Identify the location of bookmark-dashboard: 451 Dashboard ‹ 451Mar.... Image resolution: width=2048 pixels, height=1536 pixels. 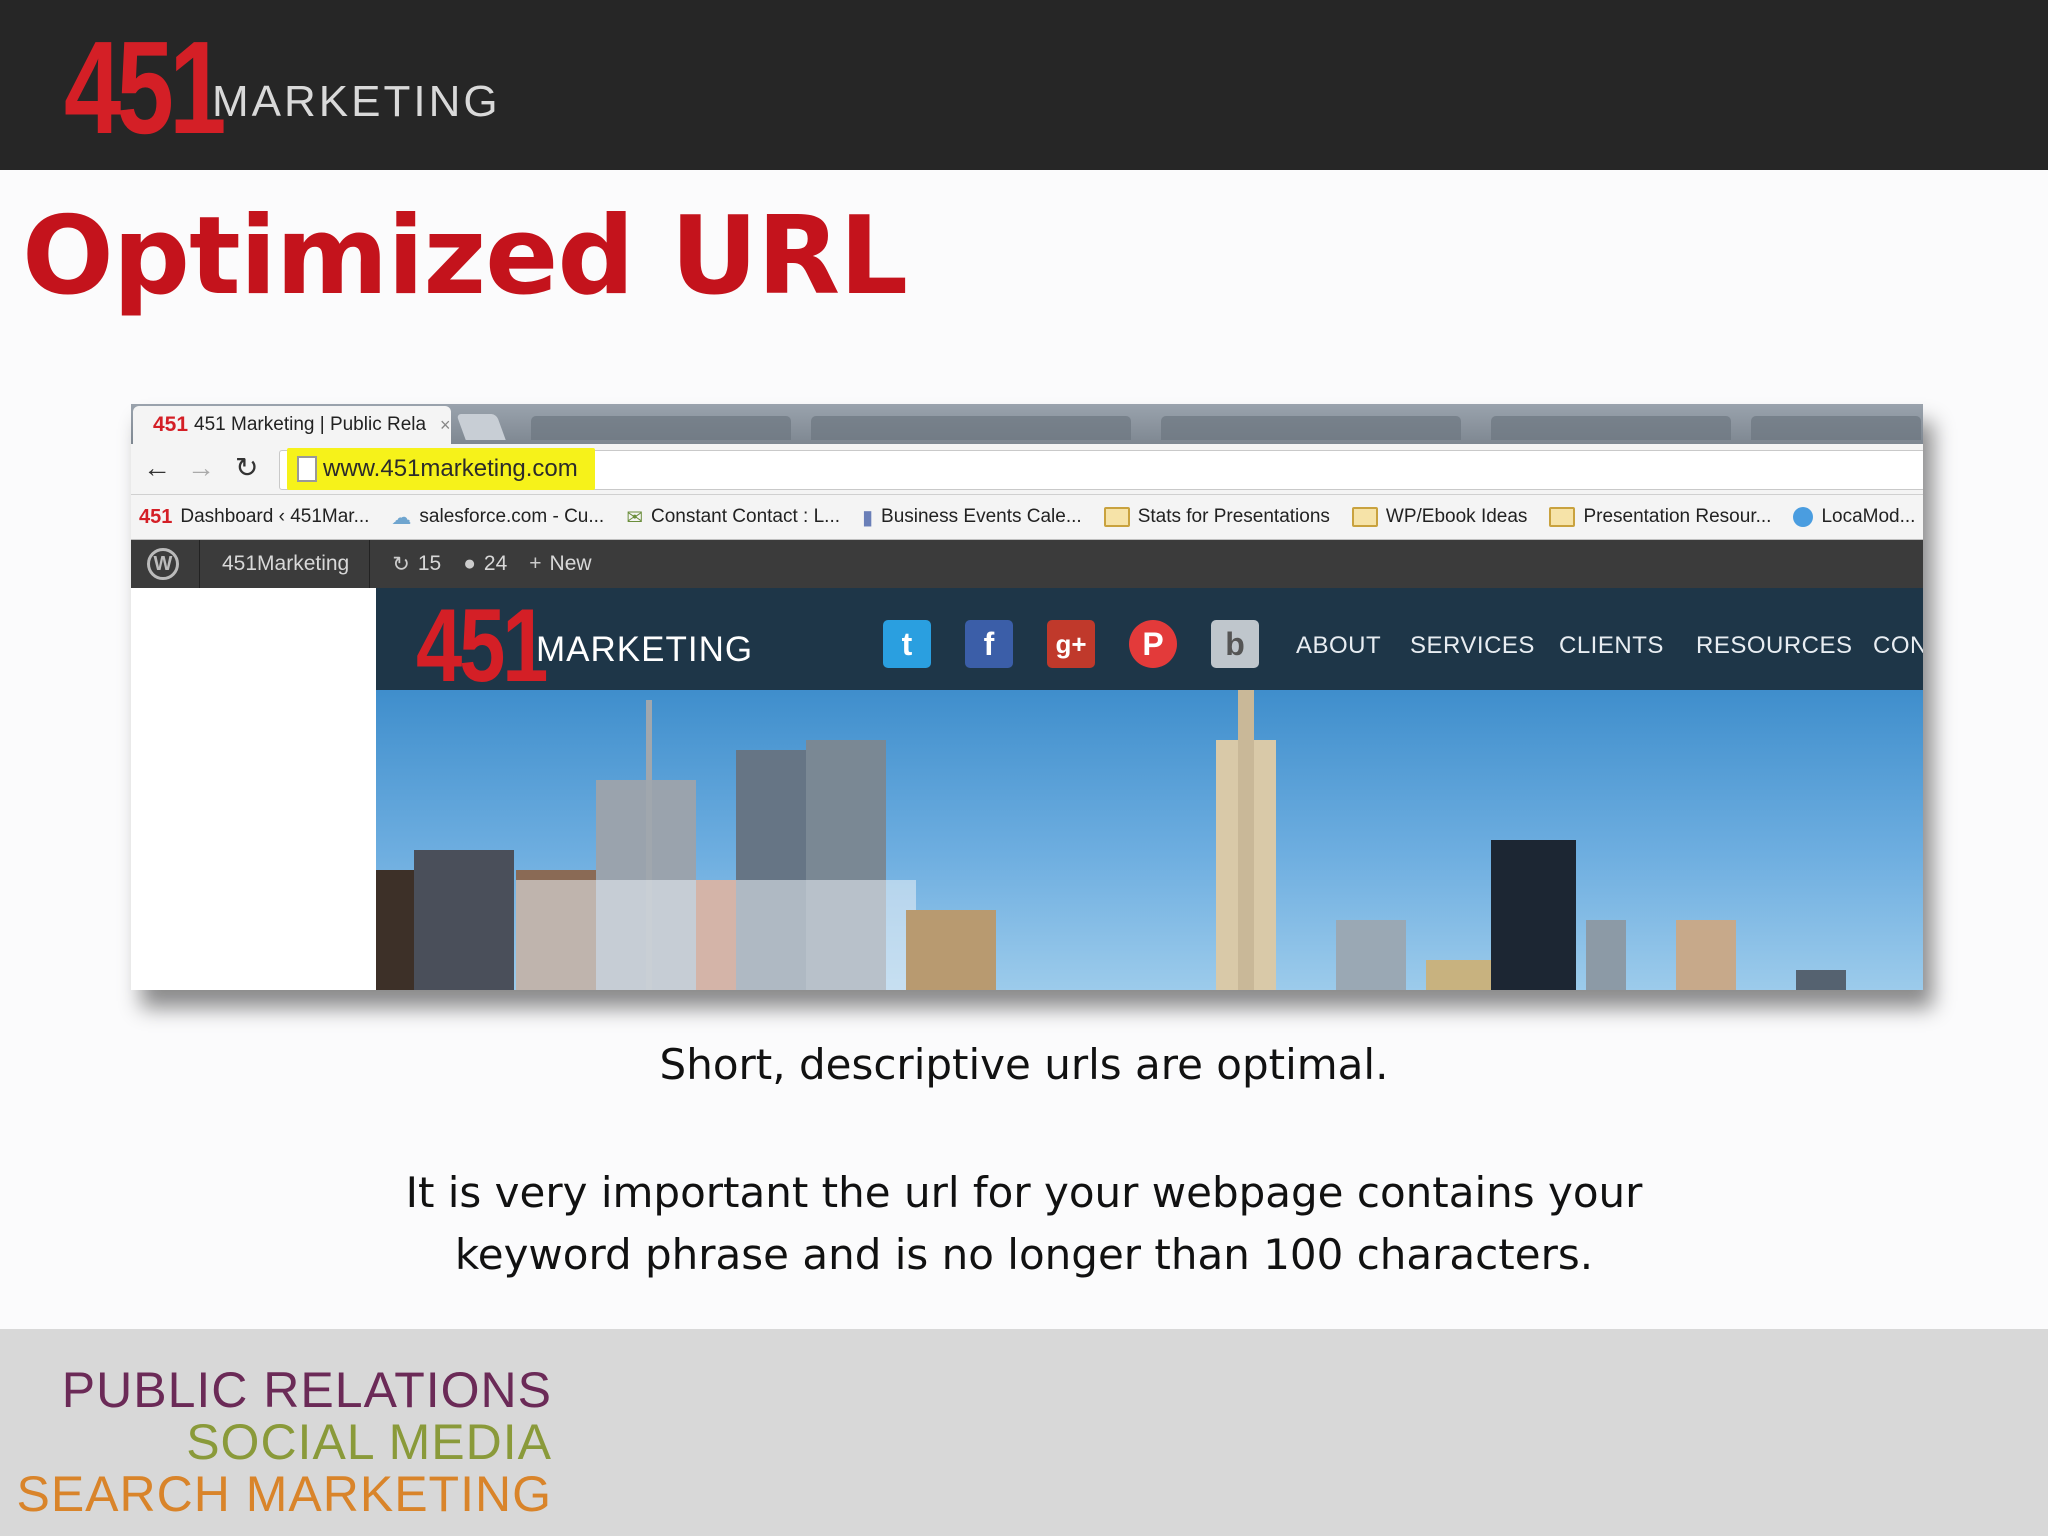
(254, 517).